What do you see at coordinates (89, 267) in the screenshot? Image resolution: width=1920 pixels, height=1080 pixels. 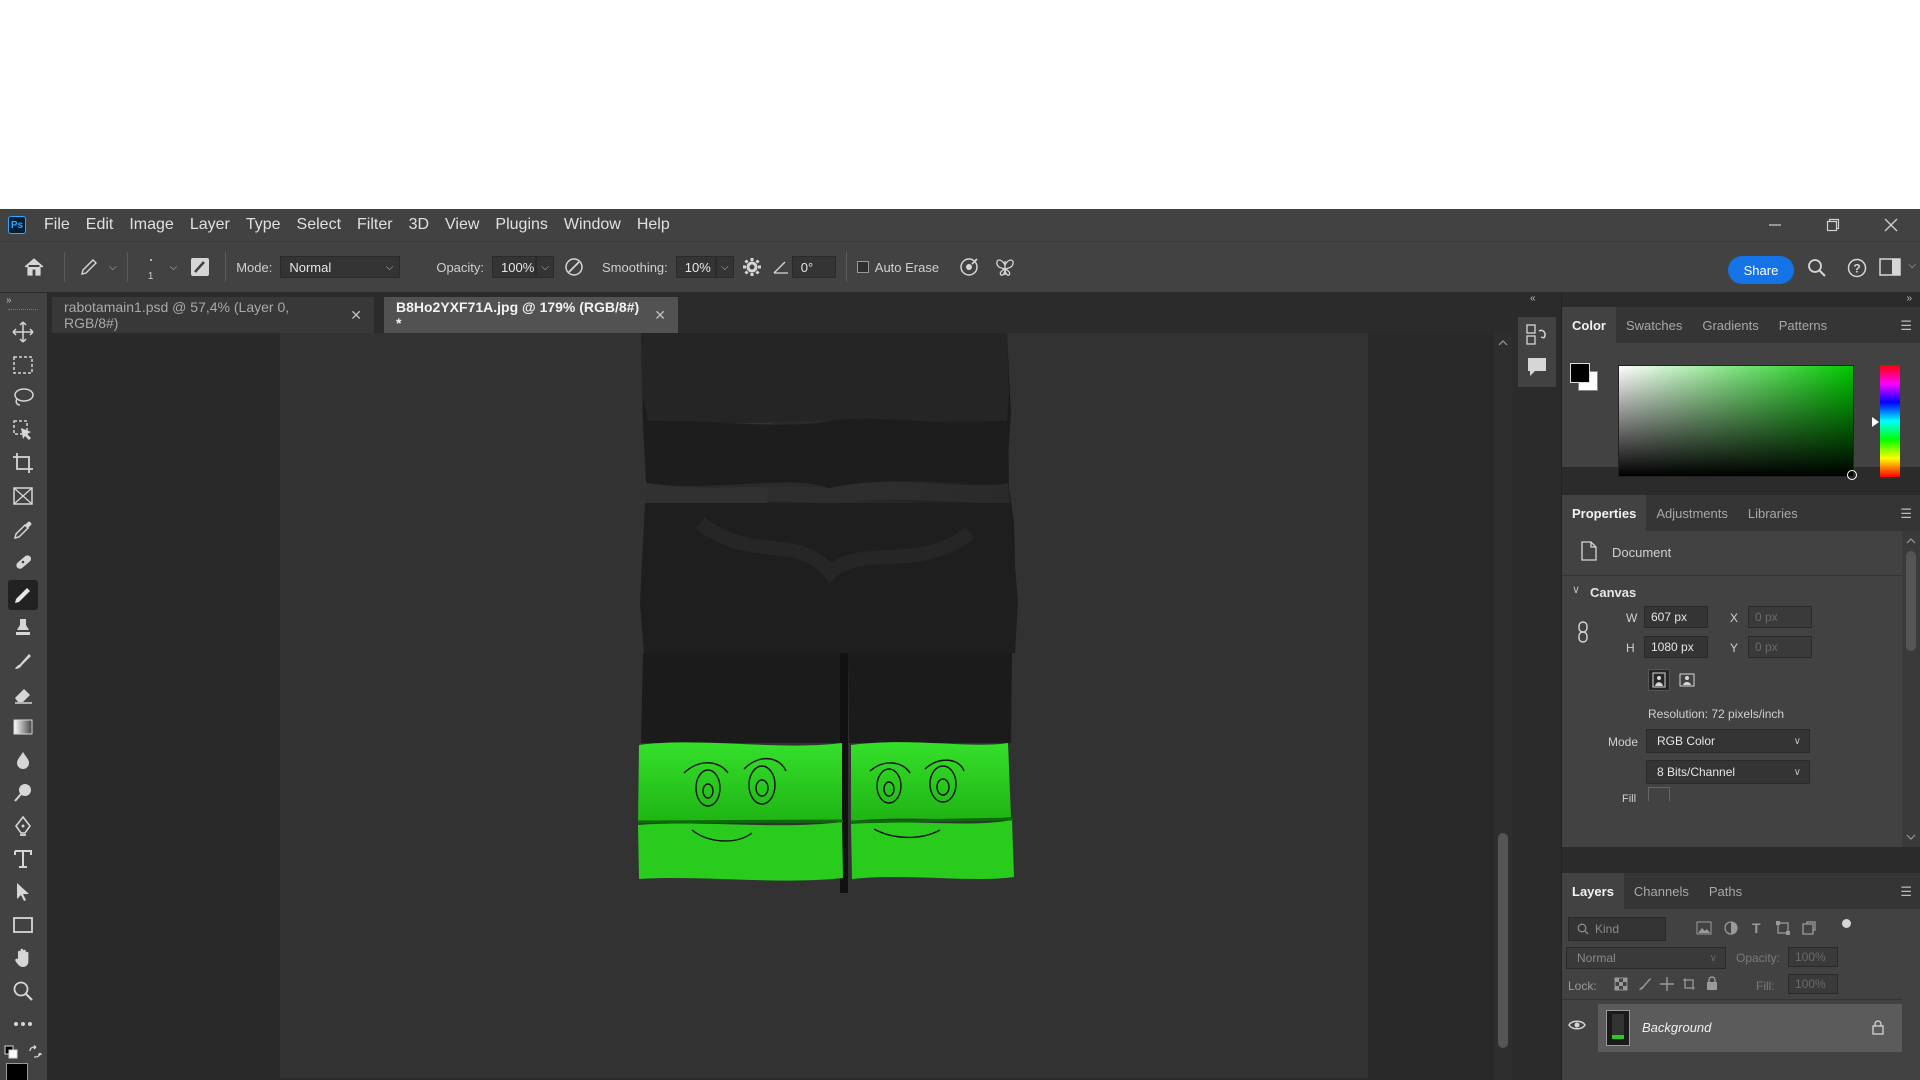 I see `tool-preset-picker` at bounding box center [89, 267].